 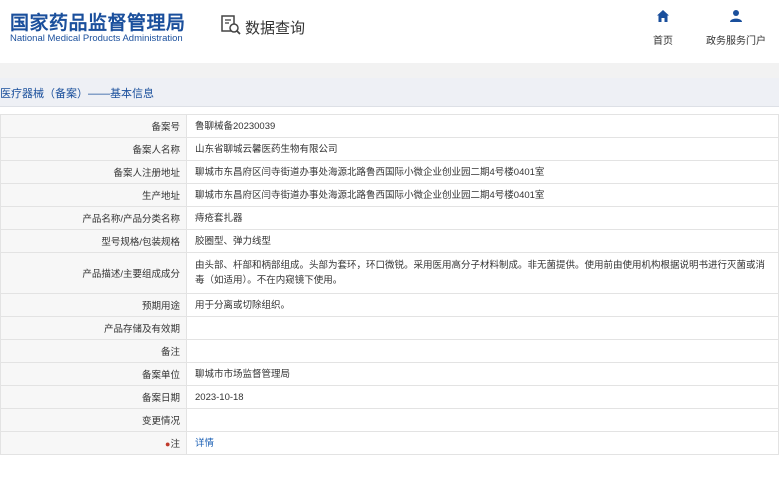 What do you see at coordinates (93, 126) in the screenshot?
I see `field-label: 备案号` at bounding box center [93, 126].